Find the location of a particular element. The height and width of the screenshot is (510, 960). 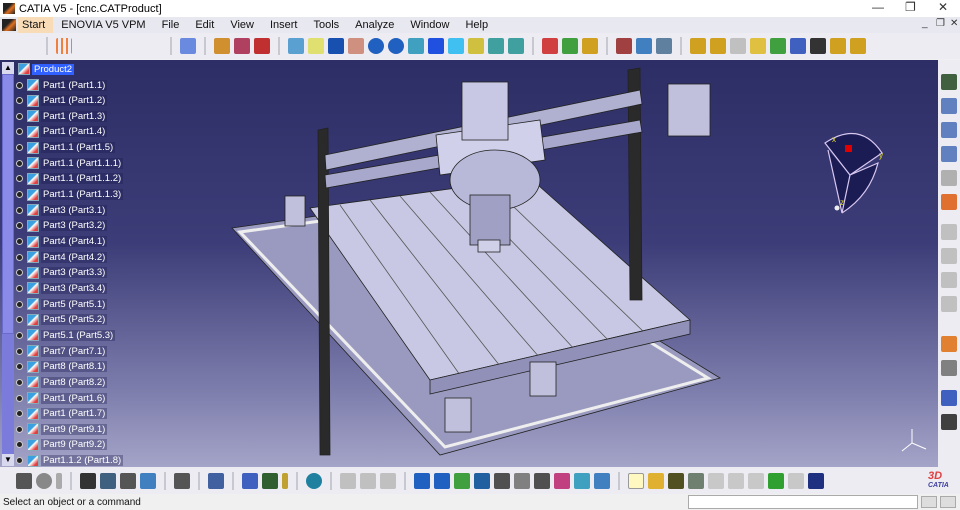

quick-constraint-icon is located at coordinates (542, 480).